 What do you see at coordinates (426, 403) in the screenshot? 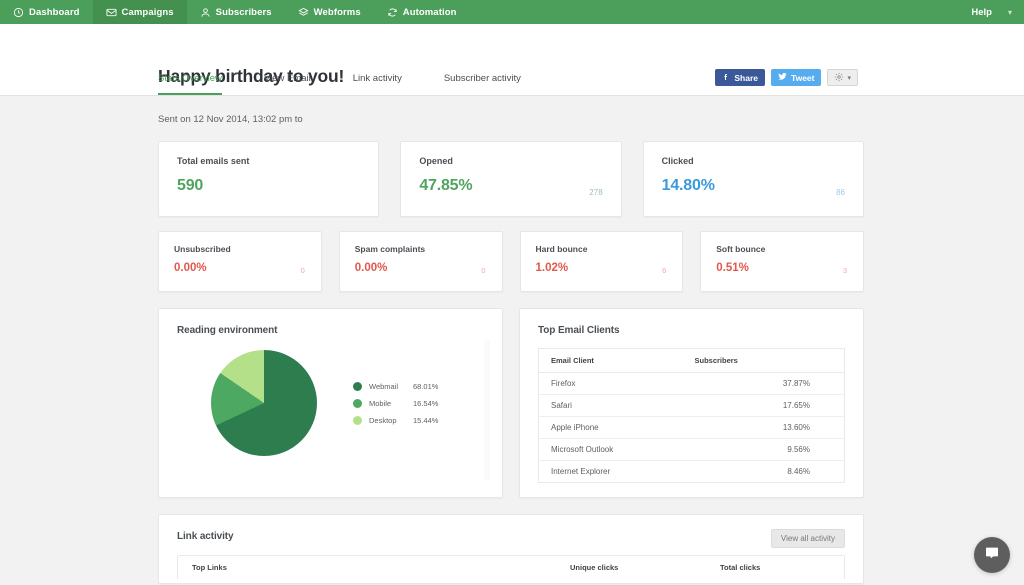
I see `legend-value: 16.54%` at bounding box center [426, 403].